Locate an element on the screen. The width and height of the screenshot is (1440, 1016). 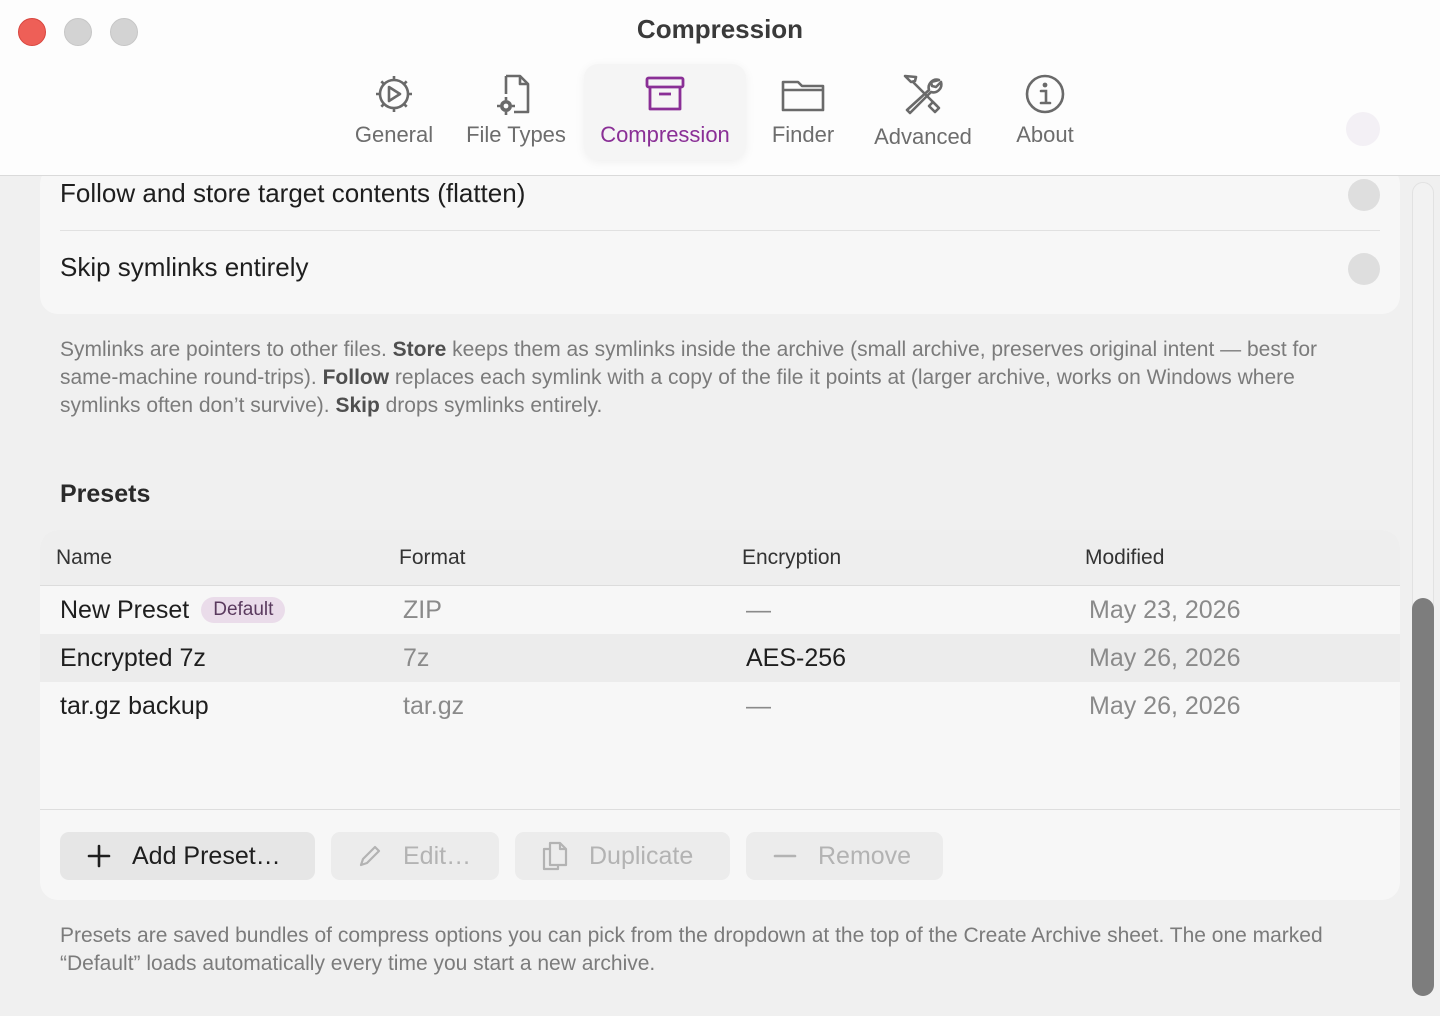
pencil-icon is located at coordinates (370, 856).